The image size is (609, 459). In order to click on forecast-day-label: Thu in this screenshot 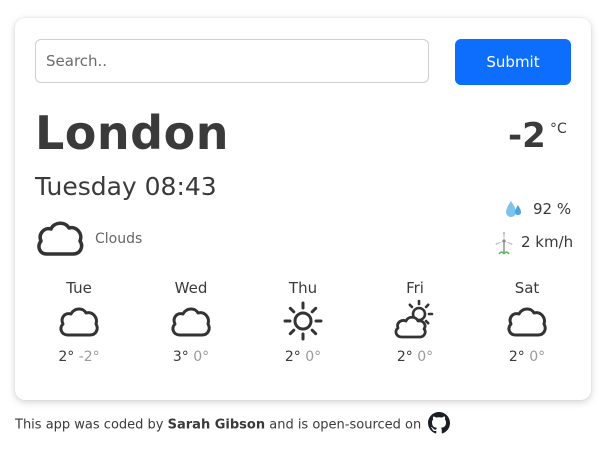, I will do `click(303, 288)`.